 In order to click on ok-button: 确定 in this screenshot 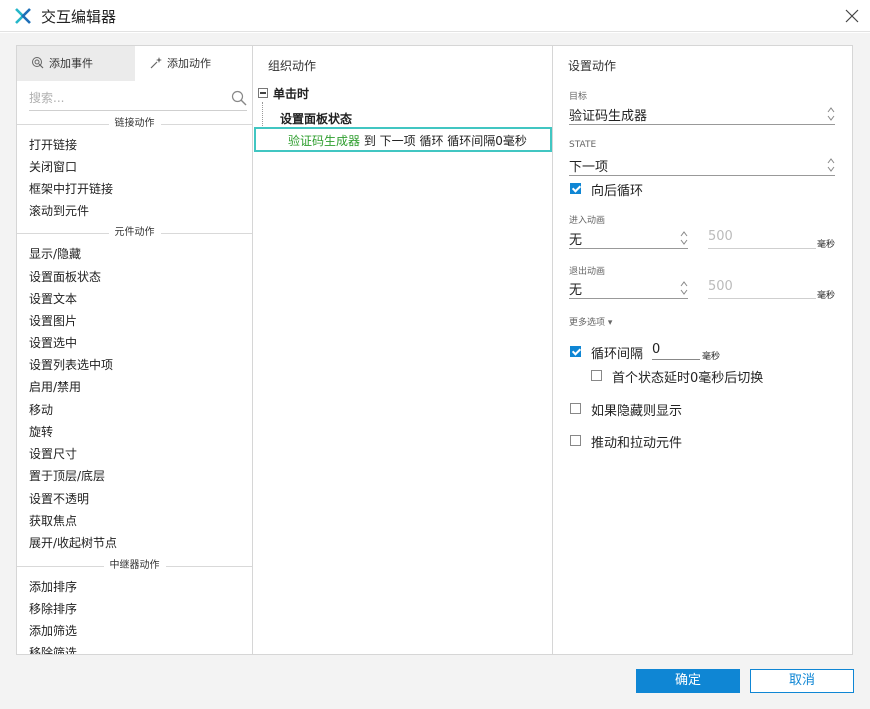, I will do `click(688, 681)`.